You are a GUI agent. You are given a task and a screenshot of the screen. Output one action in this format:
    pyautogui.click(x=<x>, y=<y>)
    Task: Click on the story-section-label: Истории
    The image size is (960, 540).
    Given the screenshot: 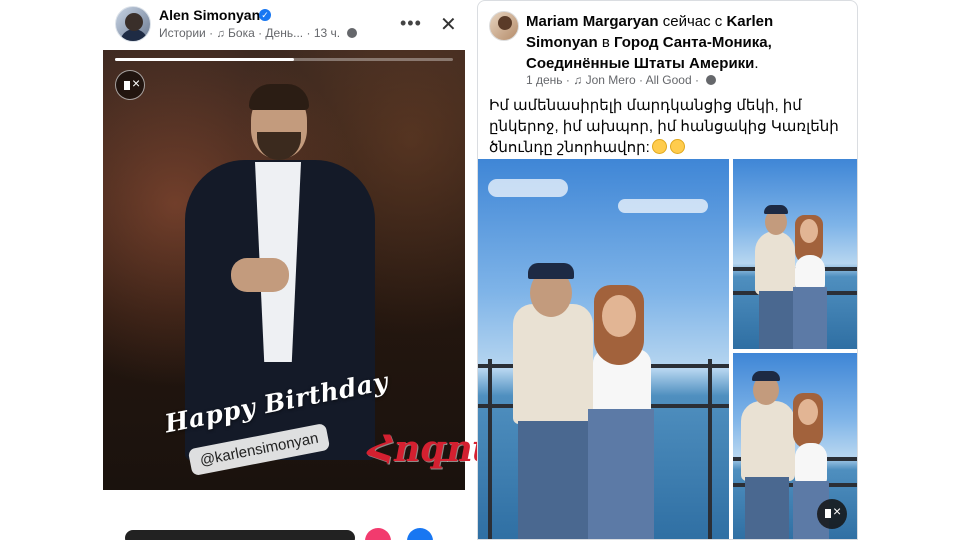 What is the action you would take?
    pyautogui.click(x=182, y=33)
    